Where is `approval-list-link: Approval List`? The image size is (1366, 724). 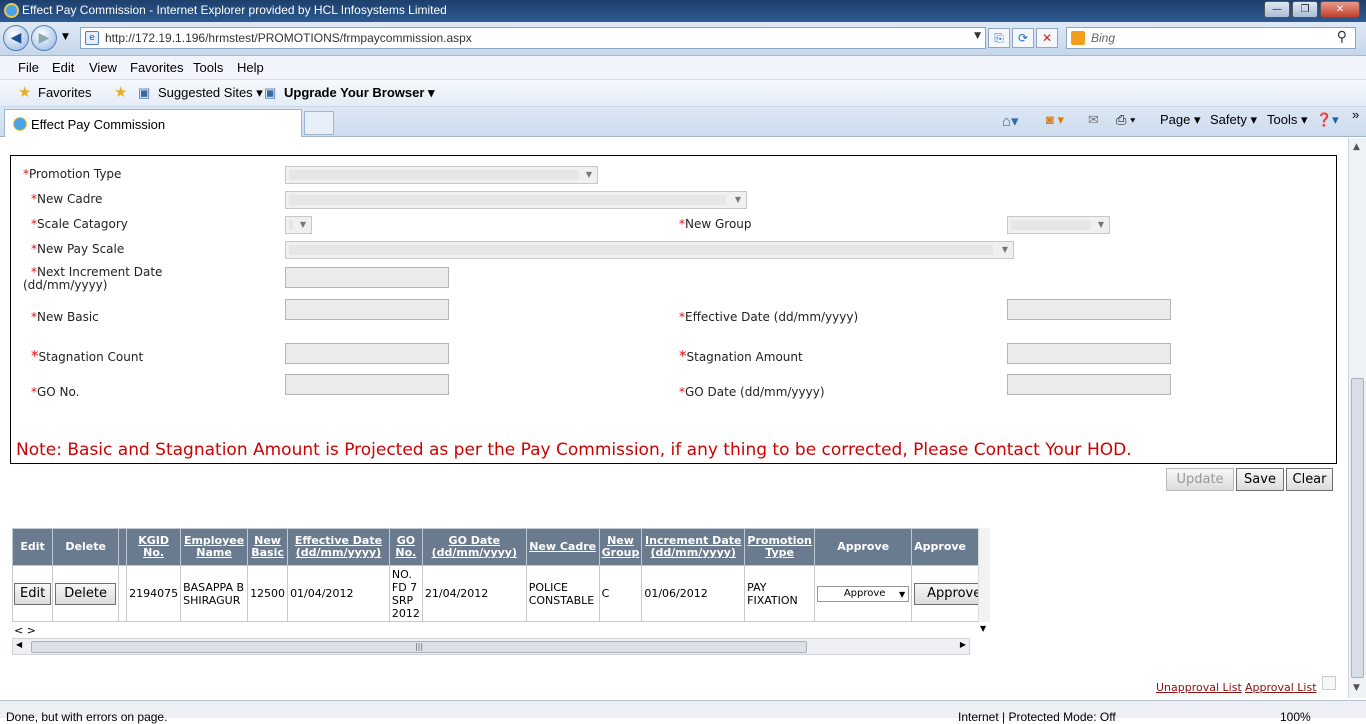 approval-list-link: Approval List is located at coordinates (1281, 687).